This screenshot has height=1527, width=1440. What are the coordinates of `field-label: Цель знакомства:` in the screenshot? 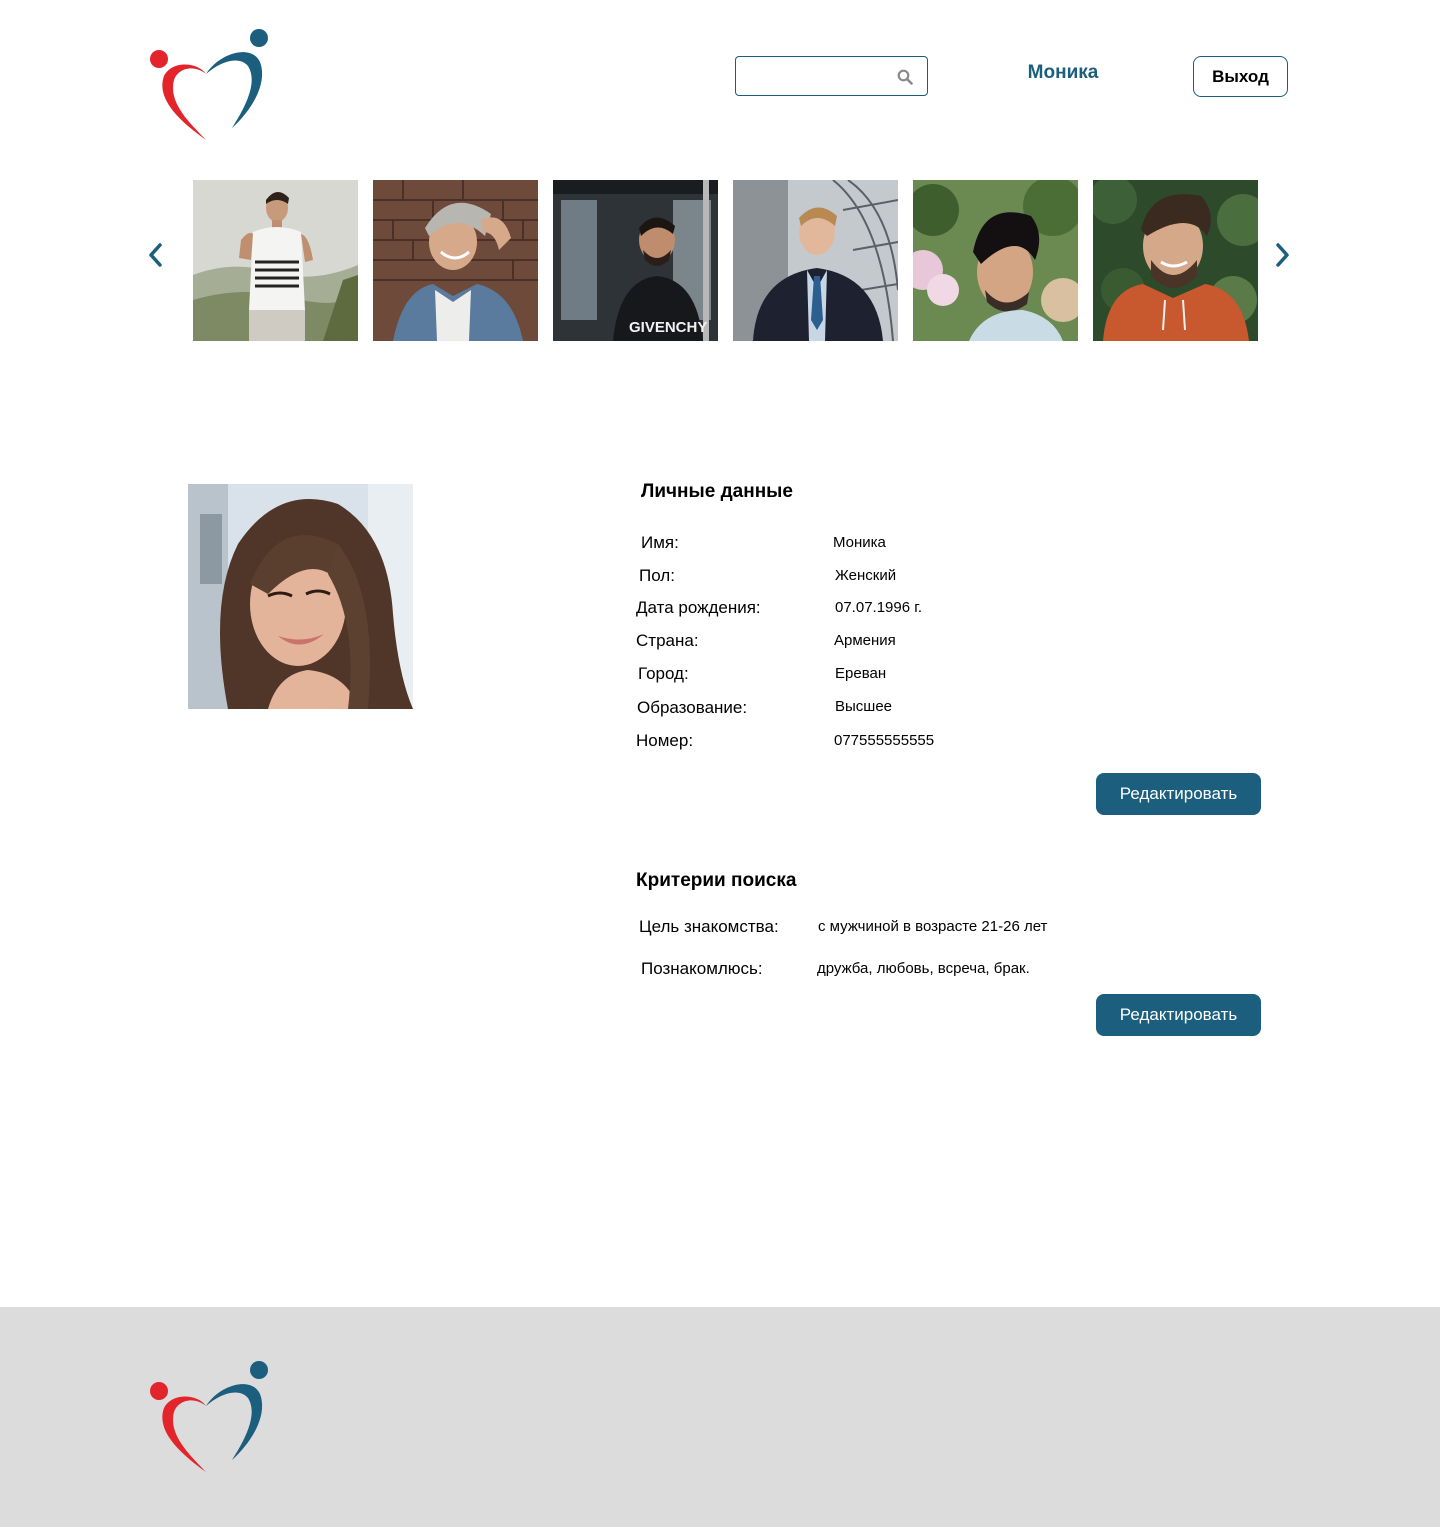 It's located at (709, 926).